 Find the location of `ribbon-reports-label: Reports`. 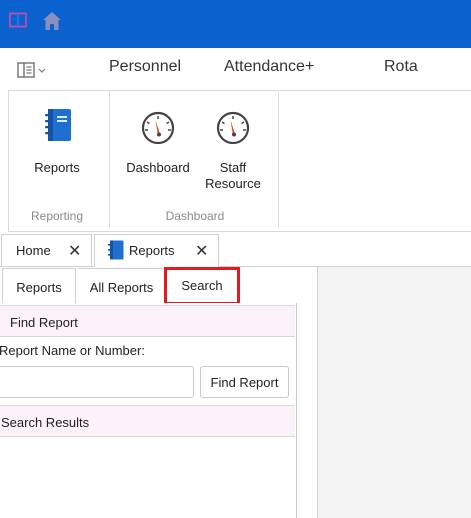

ribbon-reports-label: Reports is located at coordinates (57, 167).